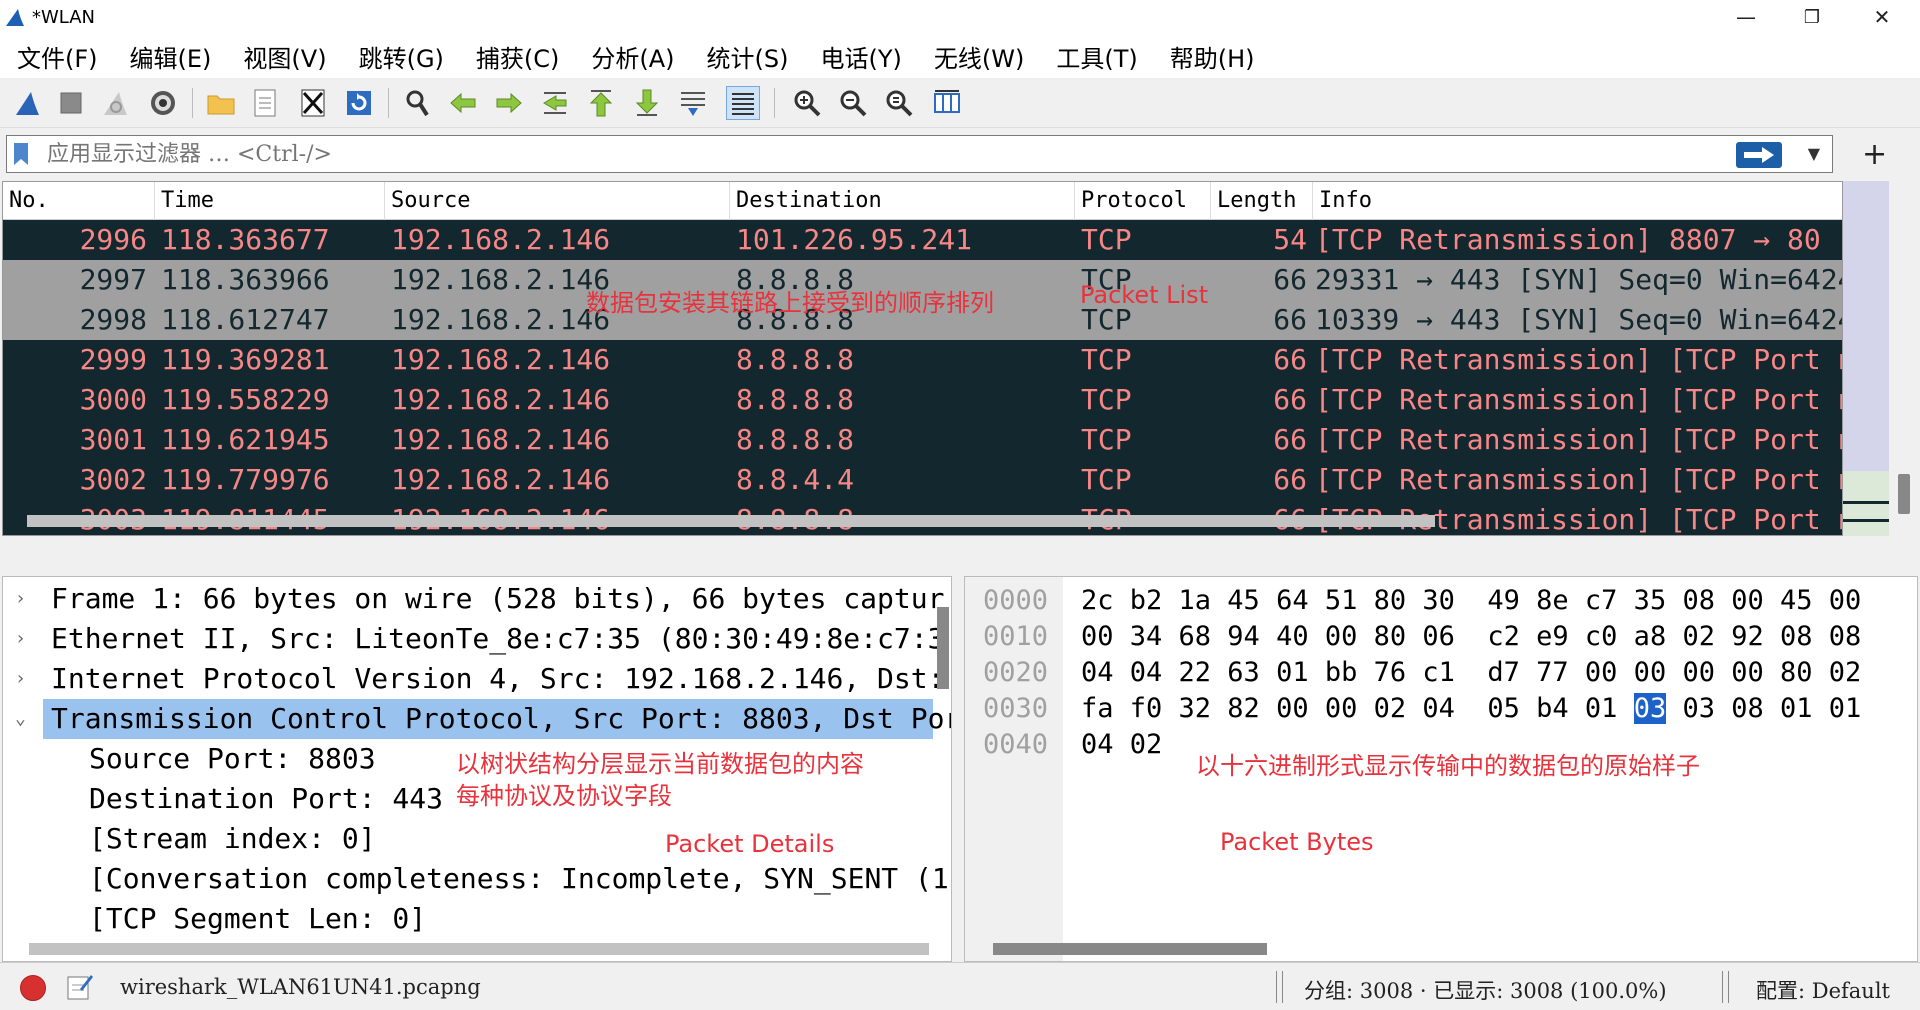 The width and height of the screenshot is (1920, 1010). What do you see at coordinates (960, 17) in the screenshot?
I see `title-bar: *WLAN — ❐ ✕` at bounding box center [960, 17].